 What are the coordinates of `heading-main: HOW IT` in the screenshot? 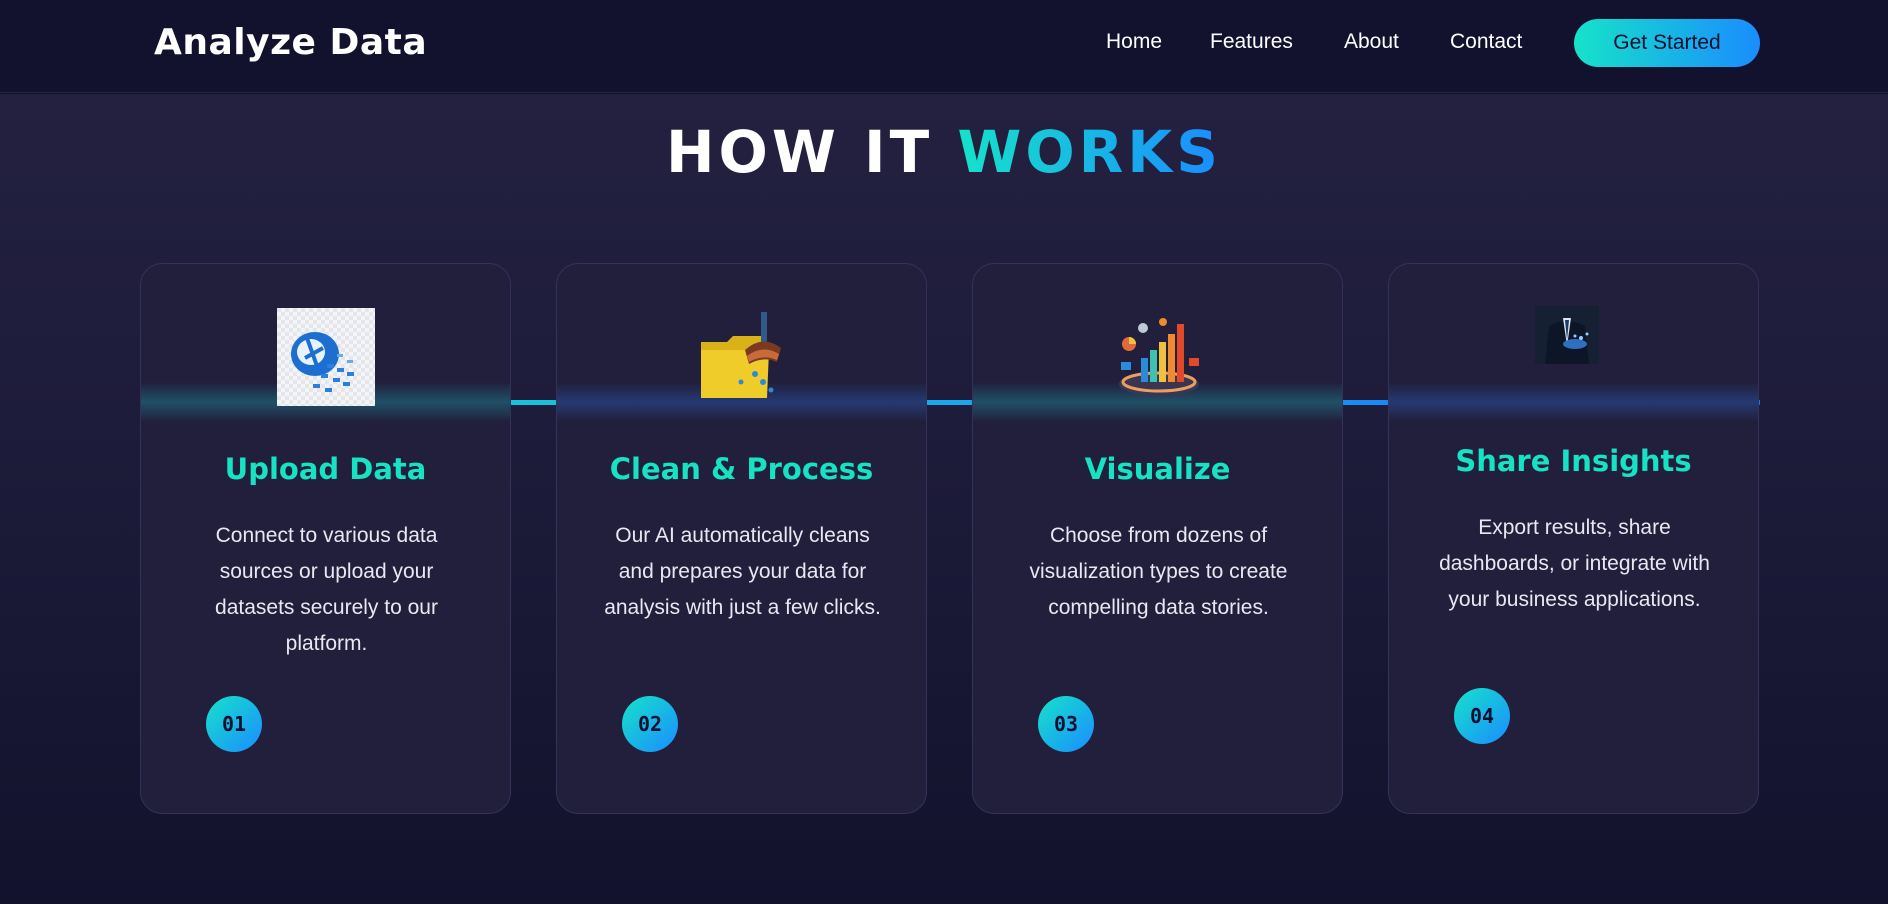 It's located at (799, 152).